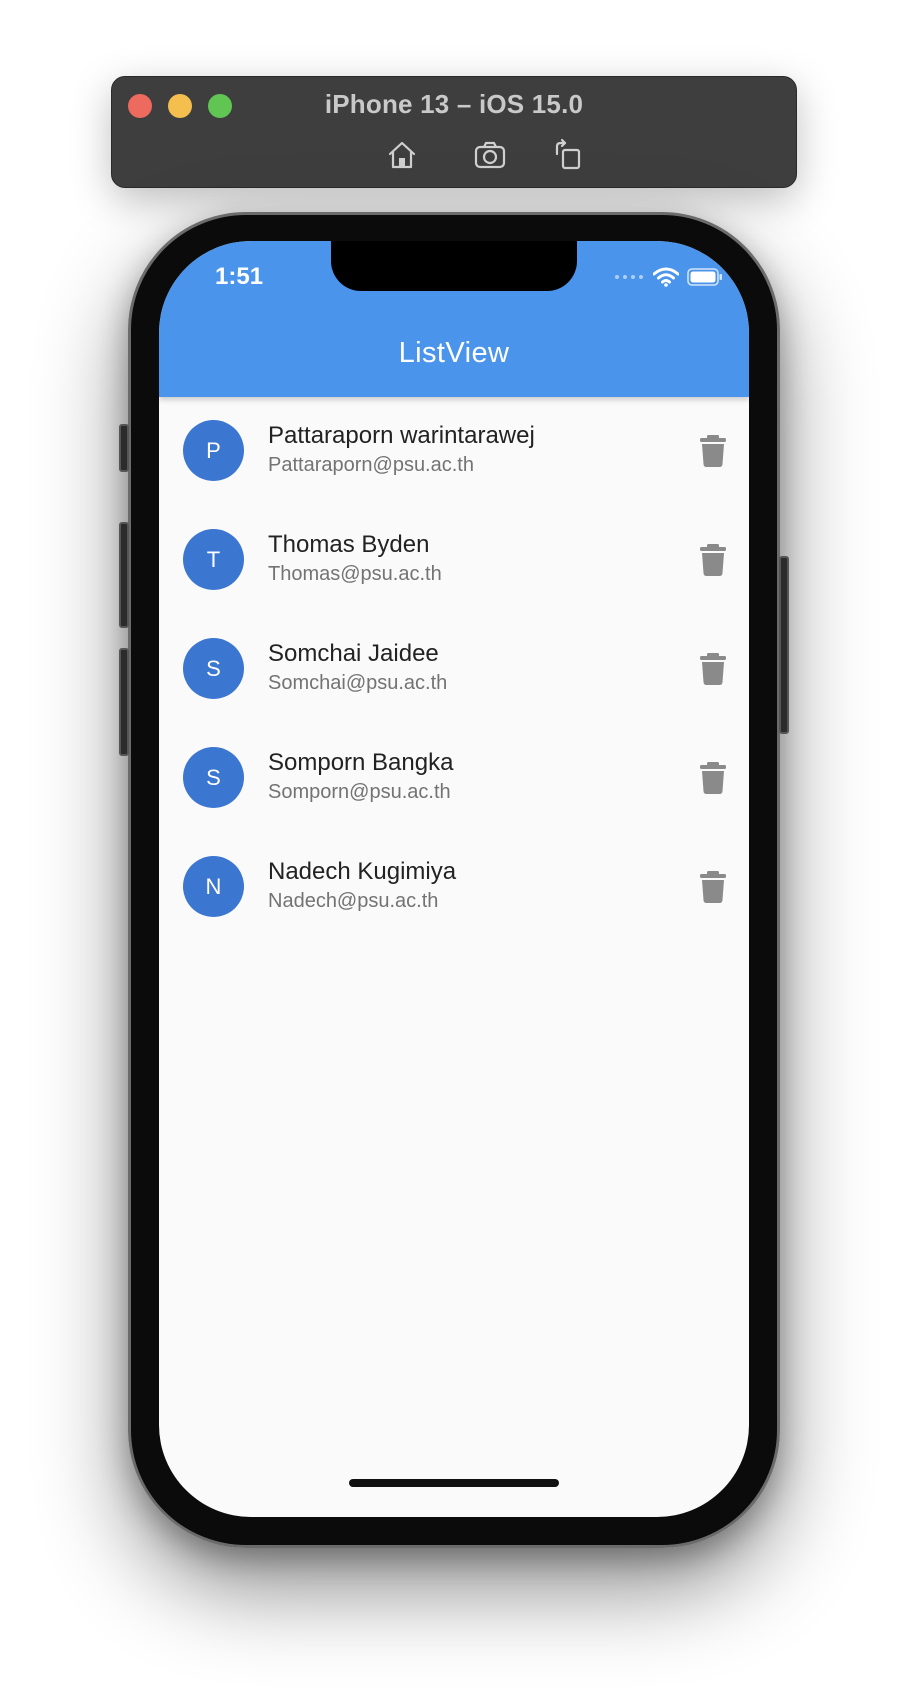 The image size is (908, 1700). Describe the element at coordinates (454, 560) in the screenshot. I see `list-item: T Thomas Byden Thomas@psu.ac.th` at that location.